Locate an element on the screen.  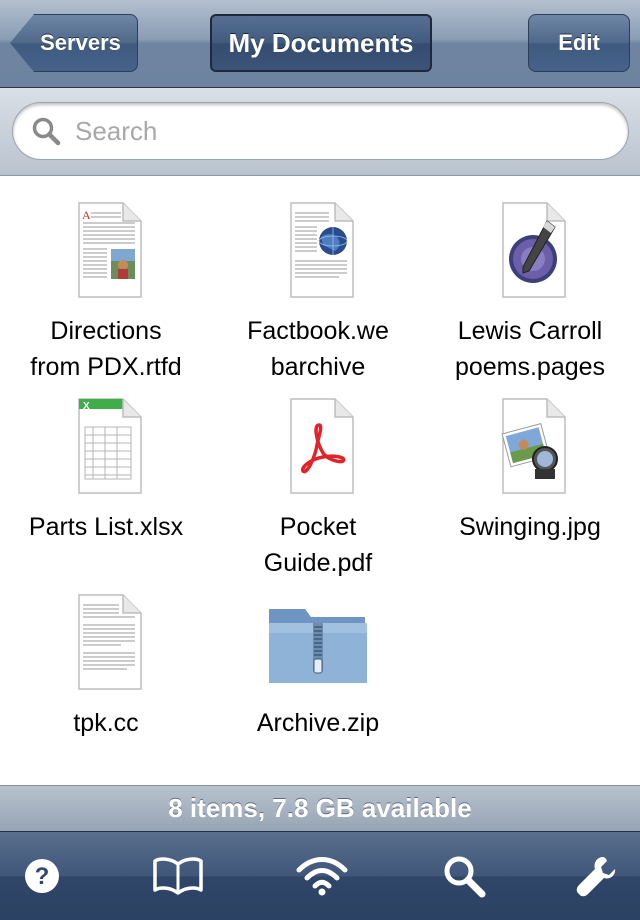
edit-button-label: Edit is located at coordinates (579, 42).